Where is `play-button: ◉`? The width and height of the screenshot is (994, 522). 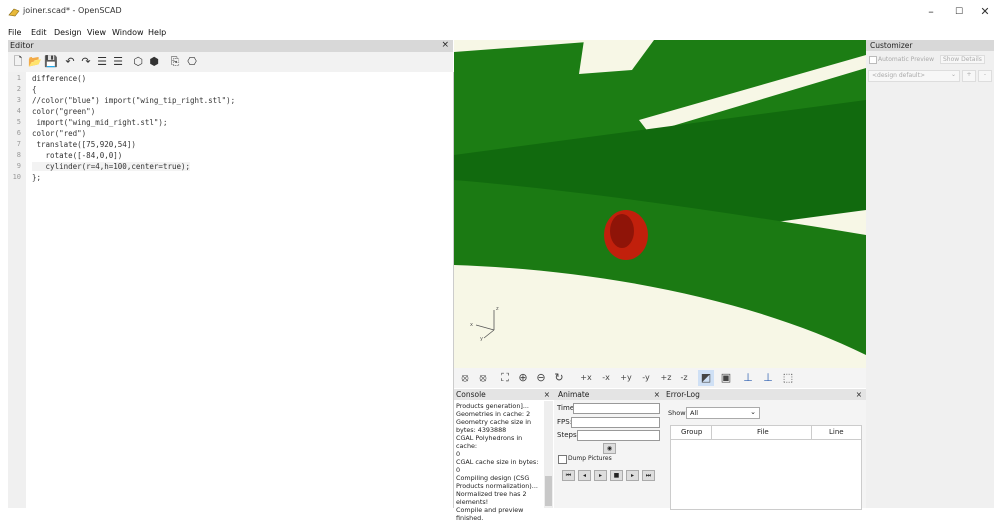
play-button: ◉ is located at coordinates (609, 448).